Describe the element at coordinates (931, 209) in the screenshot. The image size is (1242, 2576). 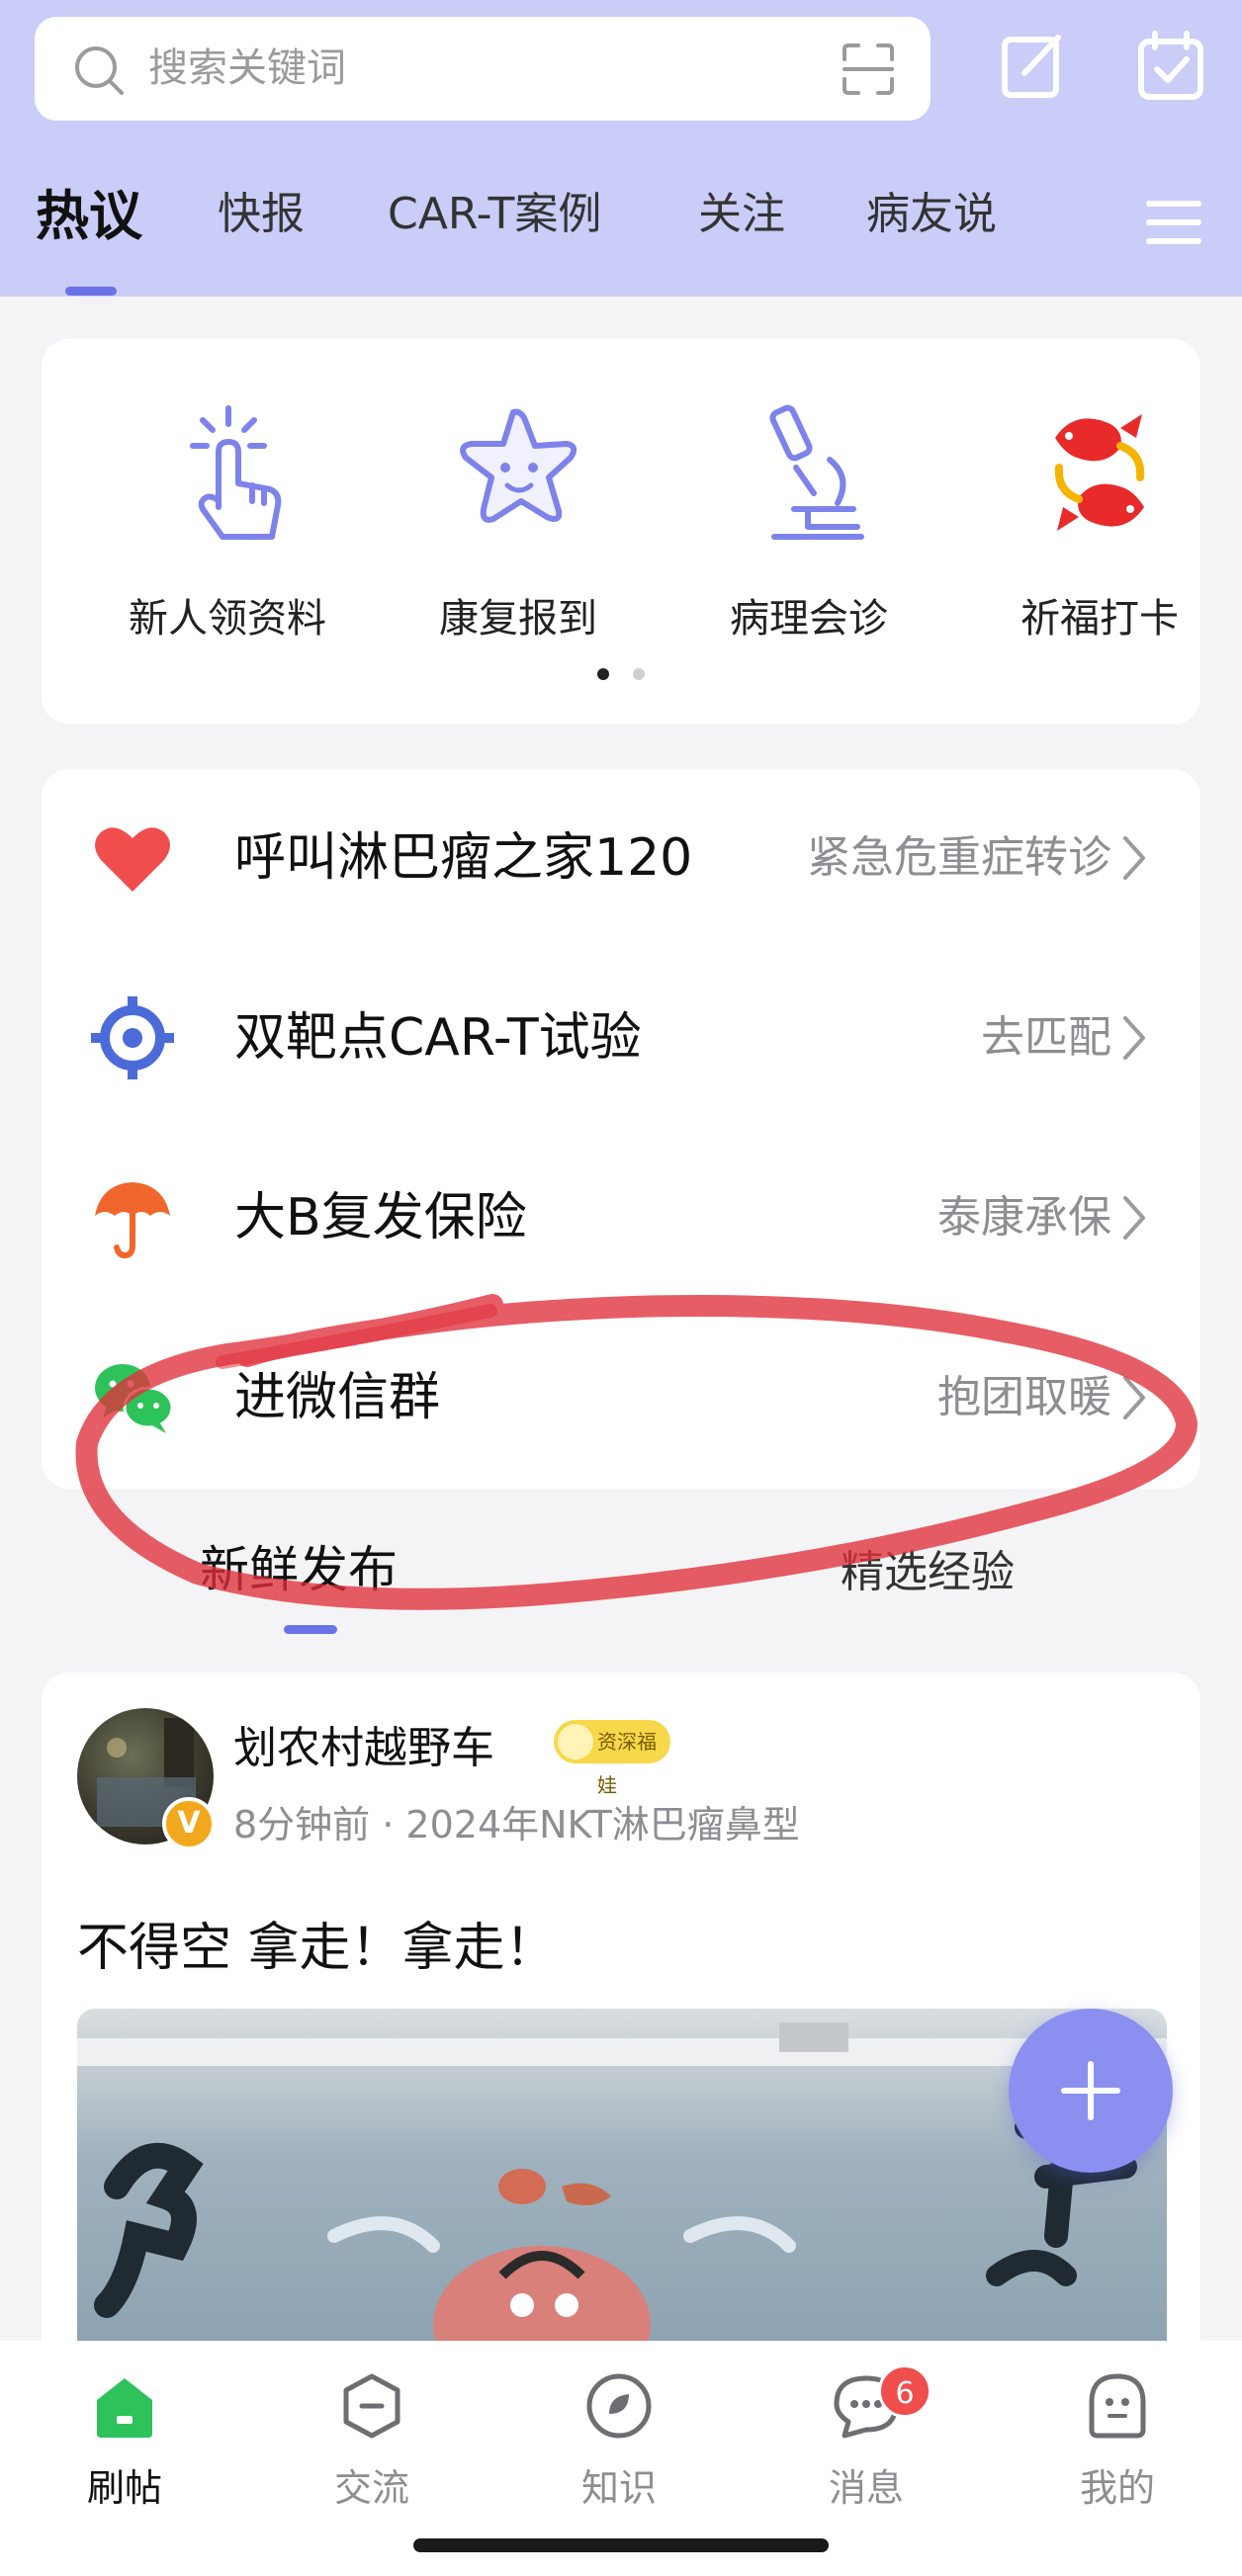
I see `tab-patient-talk: 病友说` at that location.